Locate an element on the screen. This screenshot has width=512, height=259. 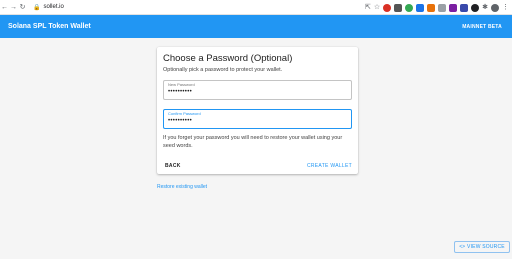
star-icon: ☆ is located at coordinates (377, 7).